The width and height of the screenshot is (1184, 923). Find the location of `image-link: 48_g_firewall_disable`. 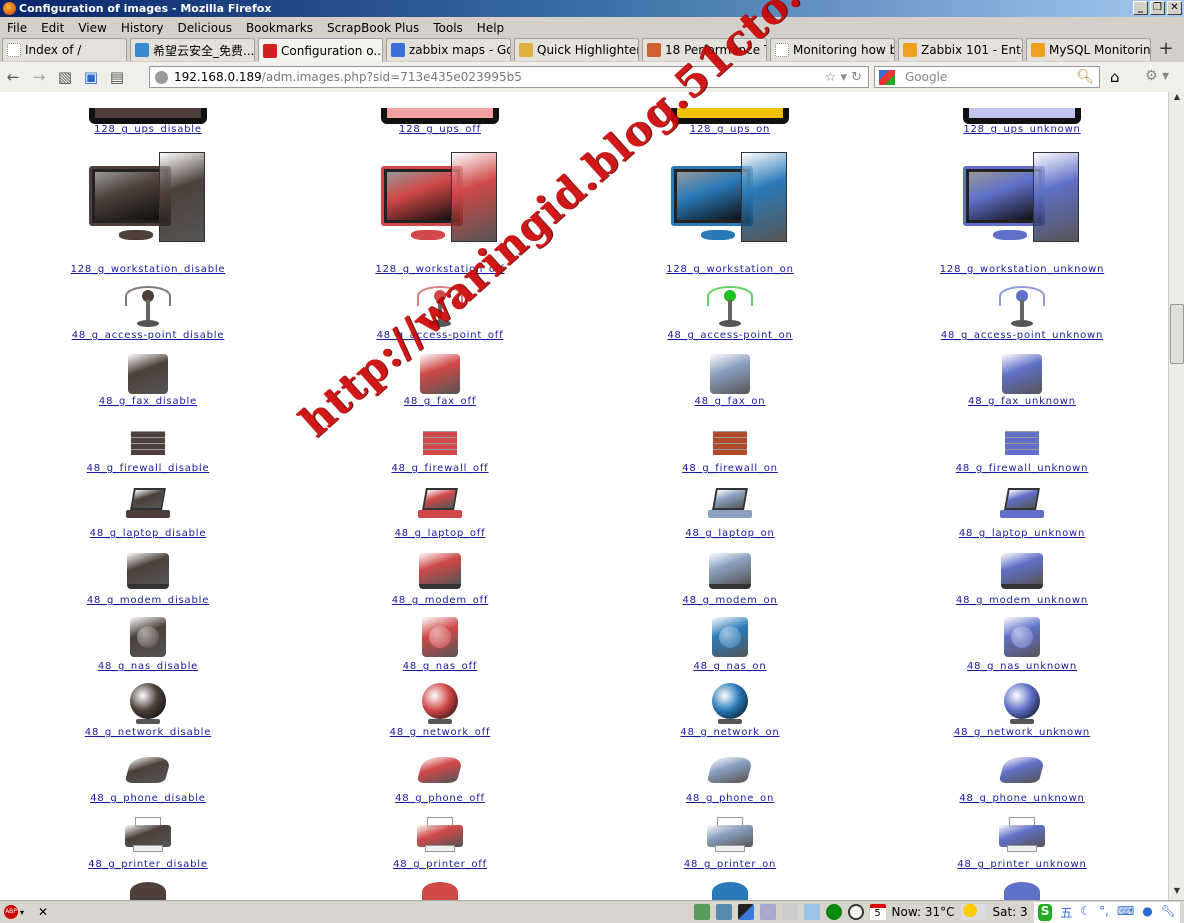

image-link: 48_g_firewall_disable is located at coordinates (148, 468).